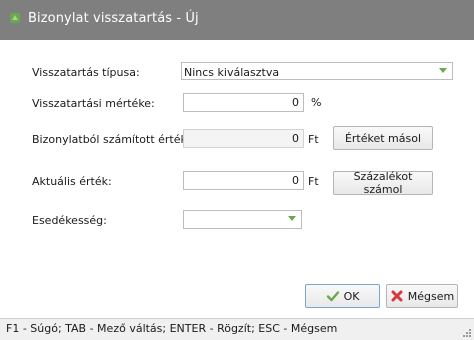 The height and width of the screenshot is (340, 474). What do you see at coordinates (383, 183) in the screenshot?
I see `calc-percent-button: Százalékot számol` at bounding box center [383, 183].